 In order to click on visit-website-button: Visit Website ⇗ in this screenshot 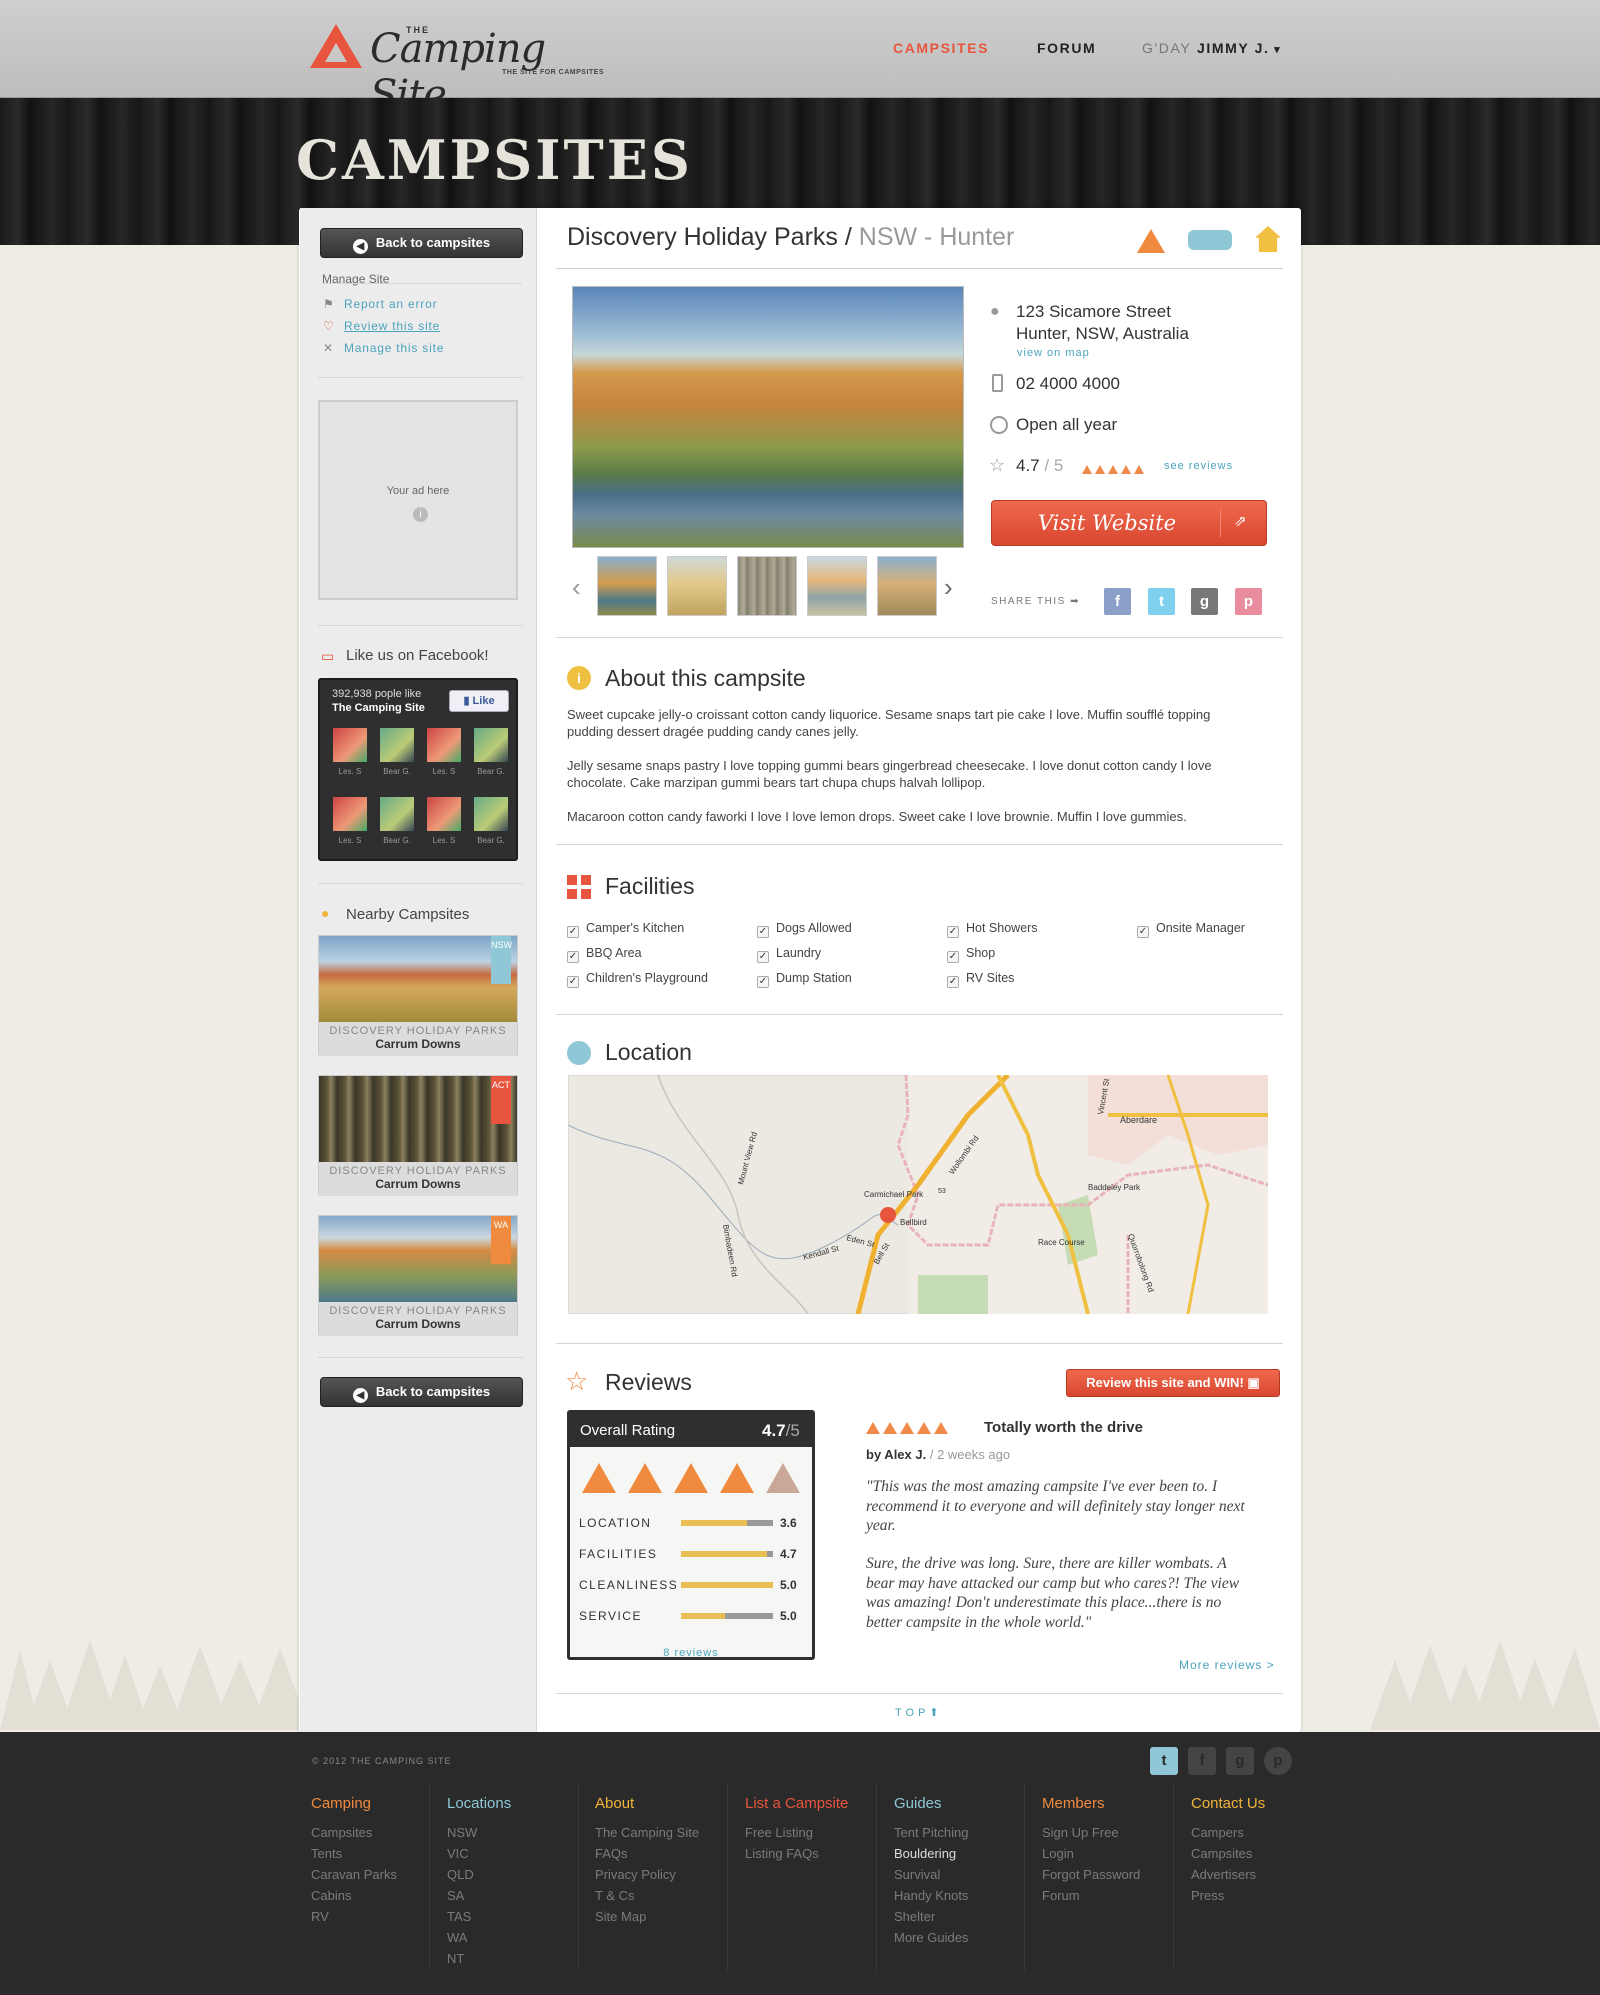, I will do `click(1129, 523)`.